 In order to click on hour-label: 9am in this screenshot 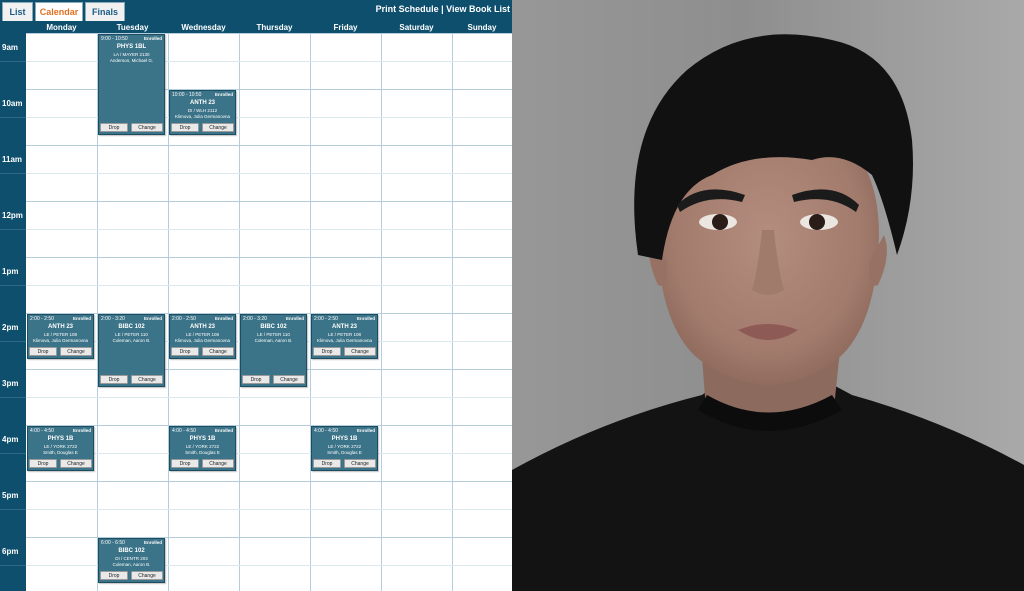, I will do `click(10, 47)`.